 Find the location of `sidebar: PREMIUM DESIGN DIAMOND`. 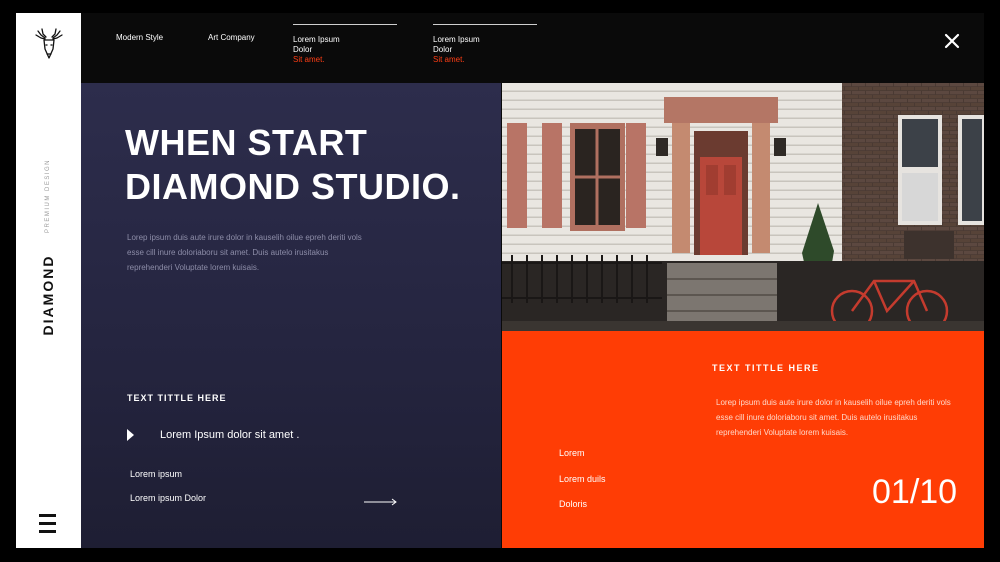

sidebar: PREMIUM DESIGN DIAMOND is located at coordinates (48, 280).